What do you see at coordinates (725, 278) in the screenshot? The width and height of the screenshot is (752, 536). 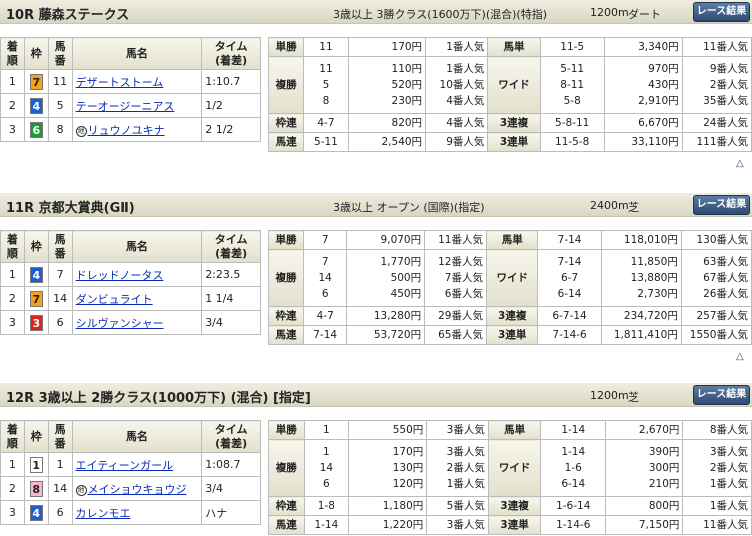 I see `payout-line: 67番人気` at bounding box center [725, 278].